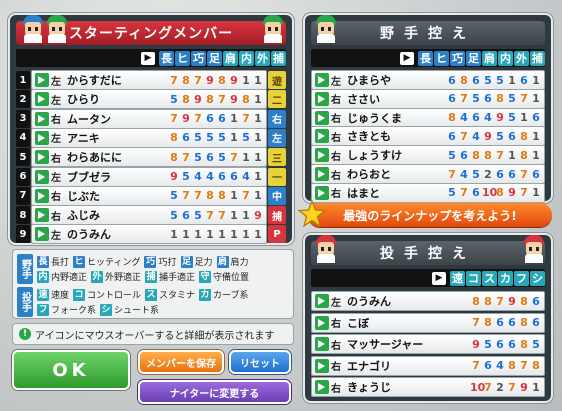  Describe the element at coordinates (214, 392) in the screenshot. I see `switch-to-night-button: ナイターに変更する` at that location.